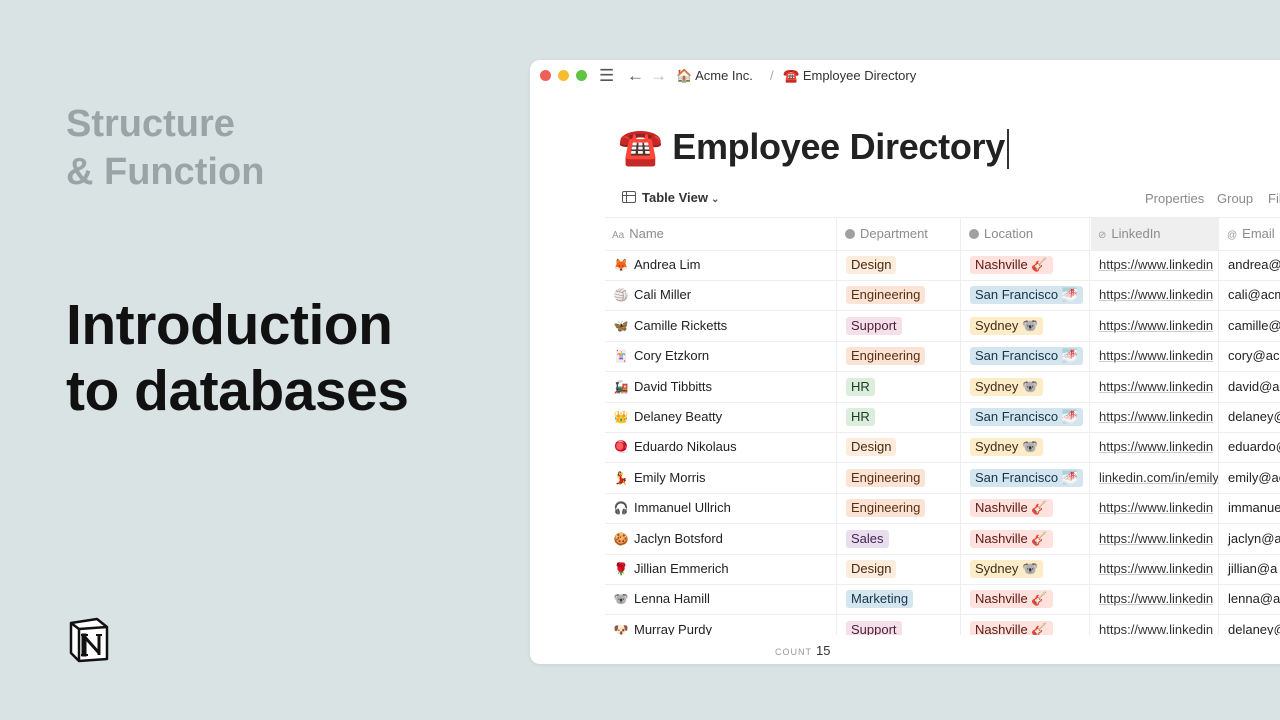 This screenshot has width=1280, height=720. Describe the element at coordinates (721, 356) in the screenshot. I see `name-cell: 🃏 Cory Etzkorn` at that location.